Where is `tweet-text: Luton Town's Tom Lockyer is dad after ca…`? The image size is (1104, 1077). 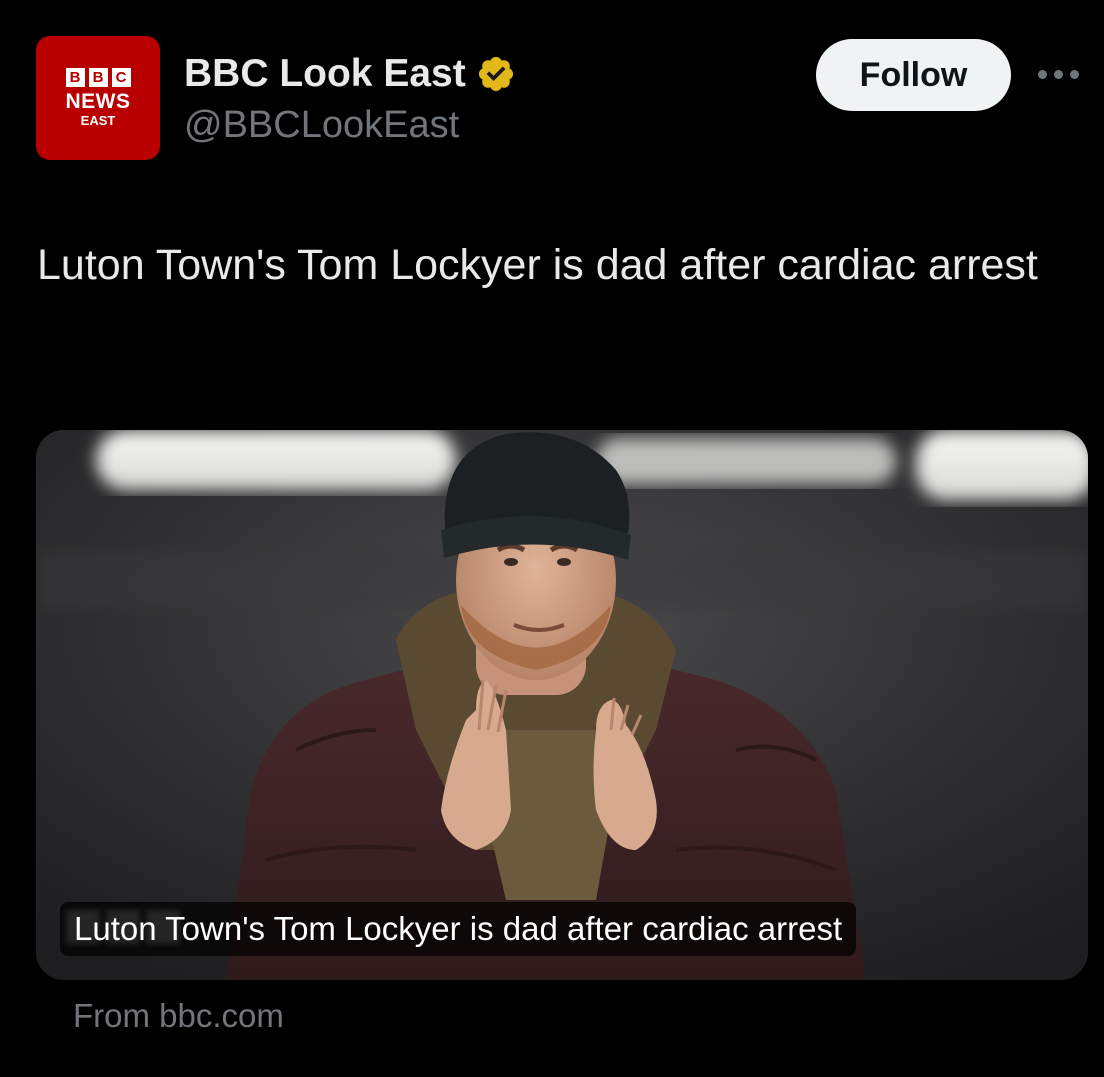 tweet-text: Luton Town's Tom Lockyer is dad after ca… is located at coordinates (537, 265).